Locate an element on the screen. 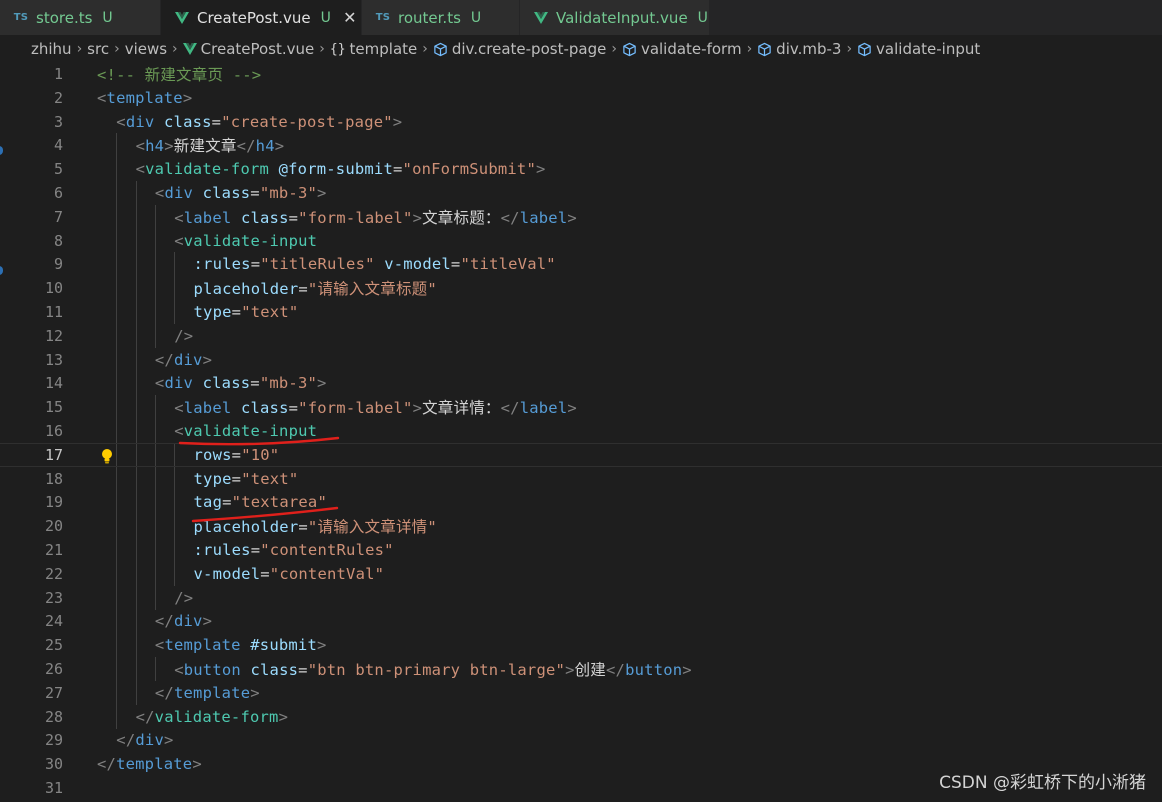  lightbulb-icon is located at coordinates (107, 456).